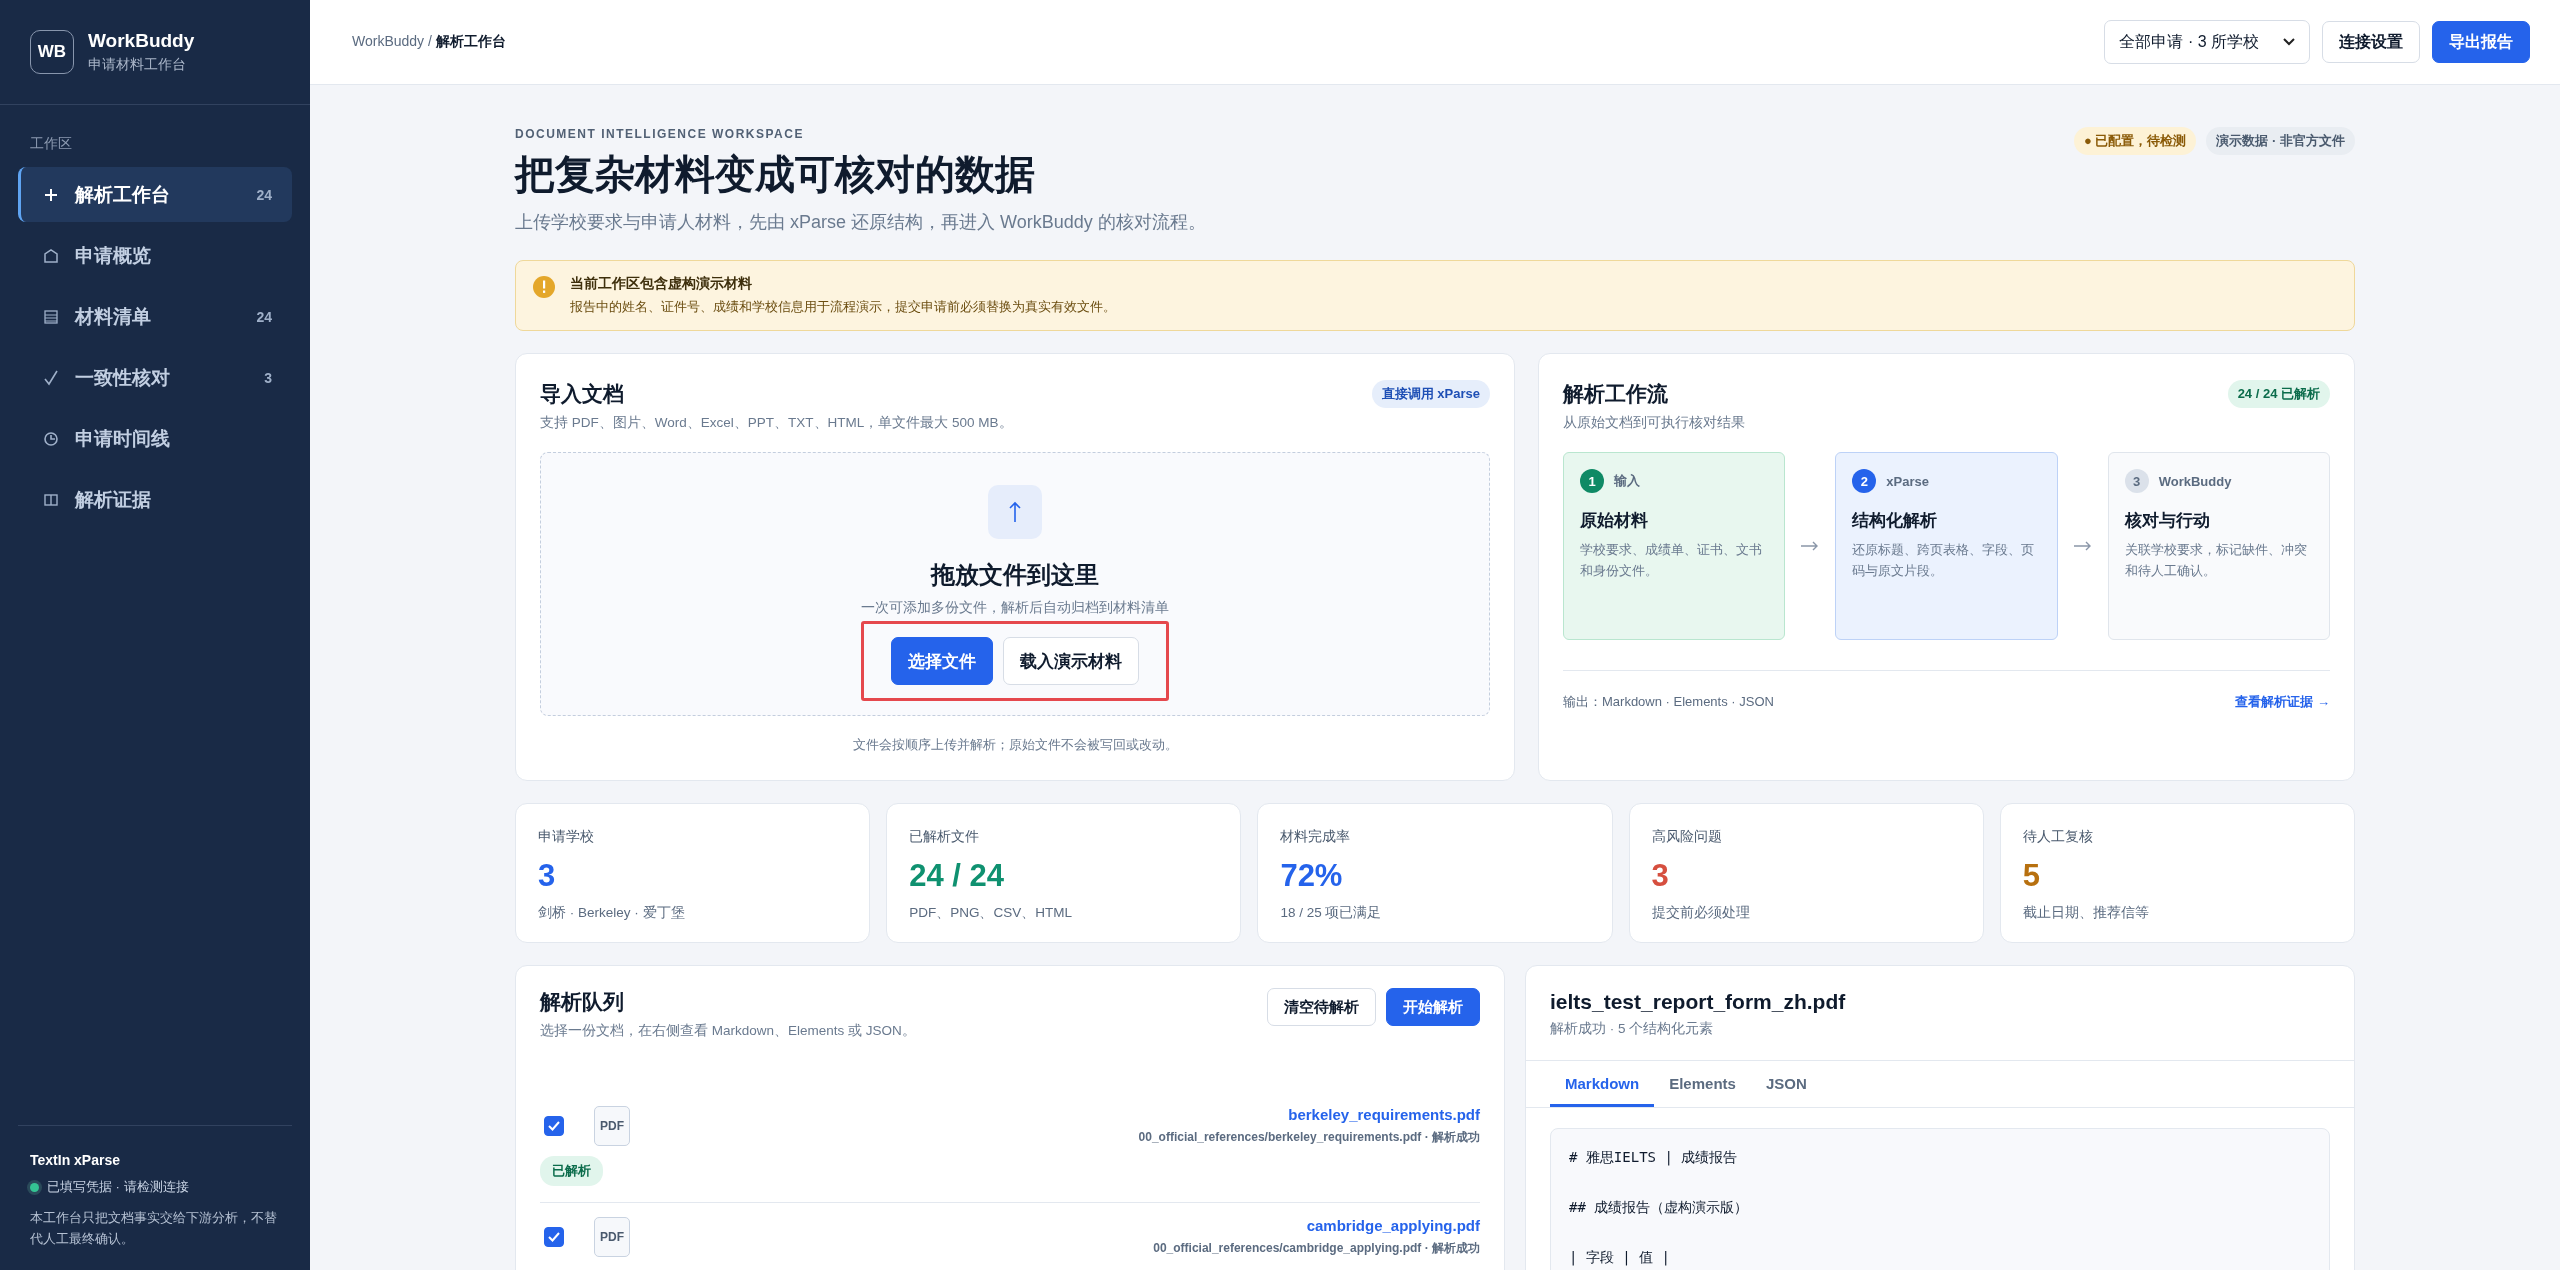 The width and height of the screenshot is (2560, 1270). I want to click on code-line: | 字段 | 值 |, so click(1620, 1258).